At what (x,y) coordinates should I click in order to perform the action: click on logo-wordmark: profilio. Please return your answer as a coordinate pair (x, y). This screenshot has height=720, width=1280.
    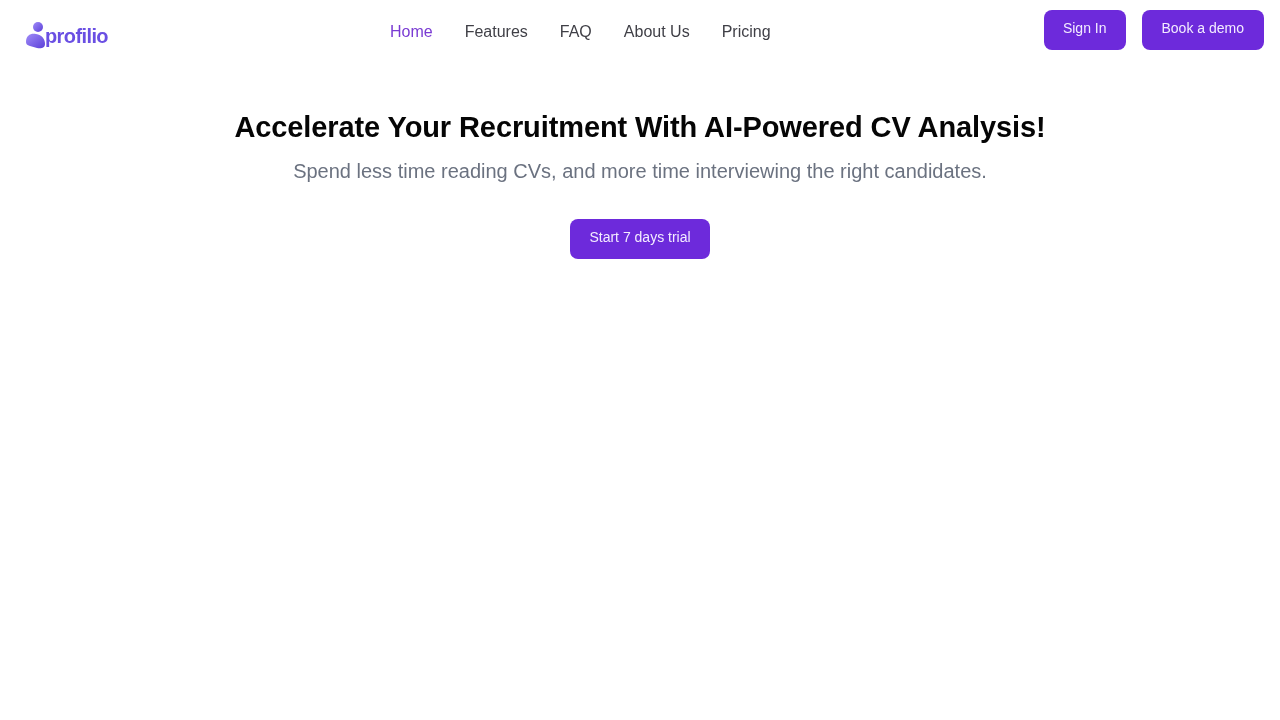
    Looking at the image, I should click on (76, 35).